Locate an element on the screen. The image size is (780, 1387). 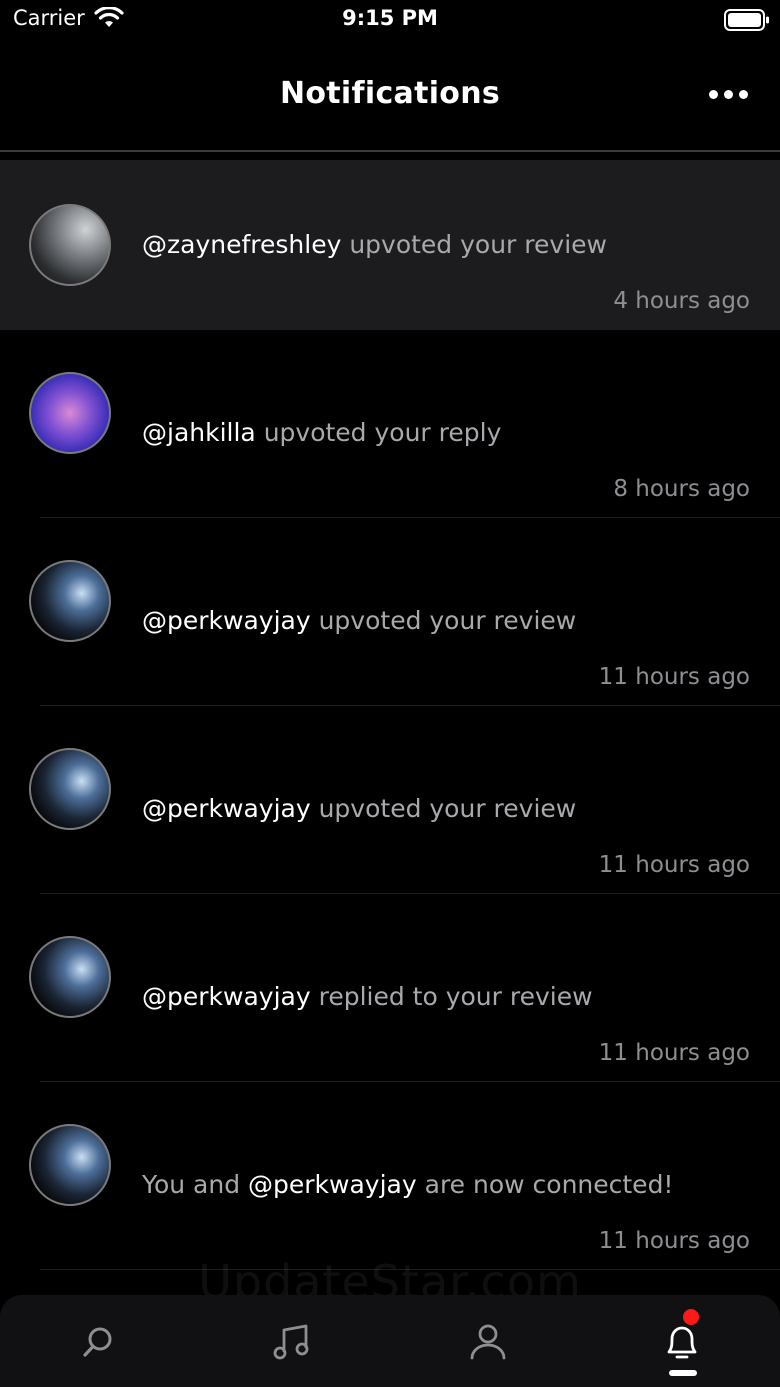
user-handle: @zaynefreshley is located at coordinates (241, 244).